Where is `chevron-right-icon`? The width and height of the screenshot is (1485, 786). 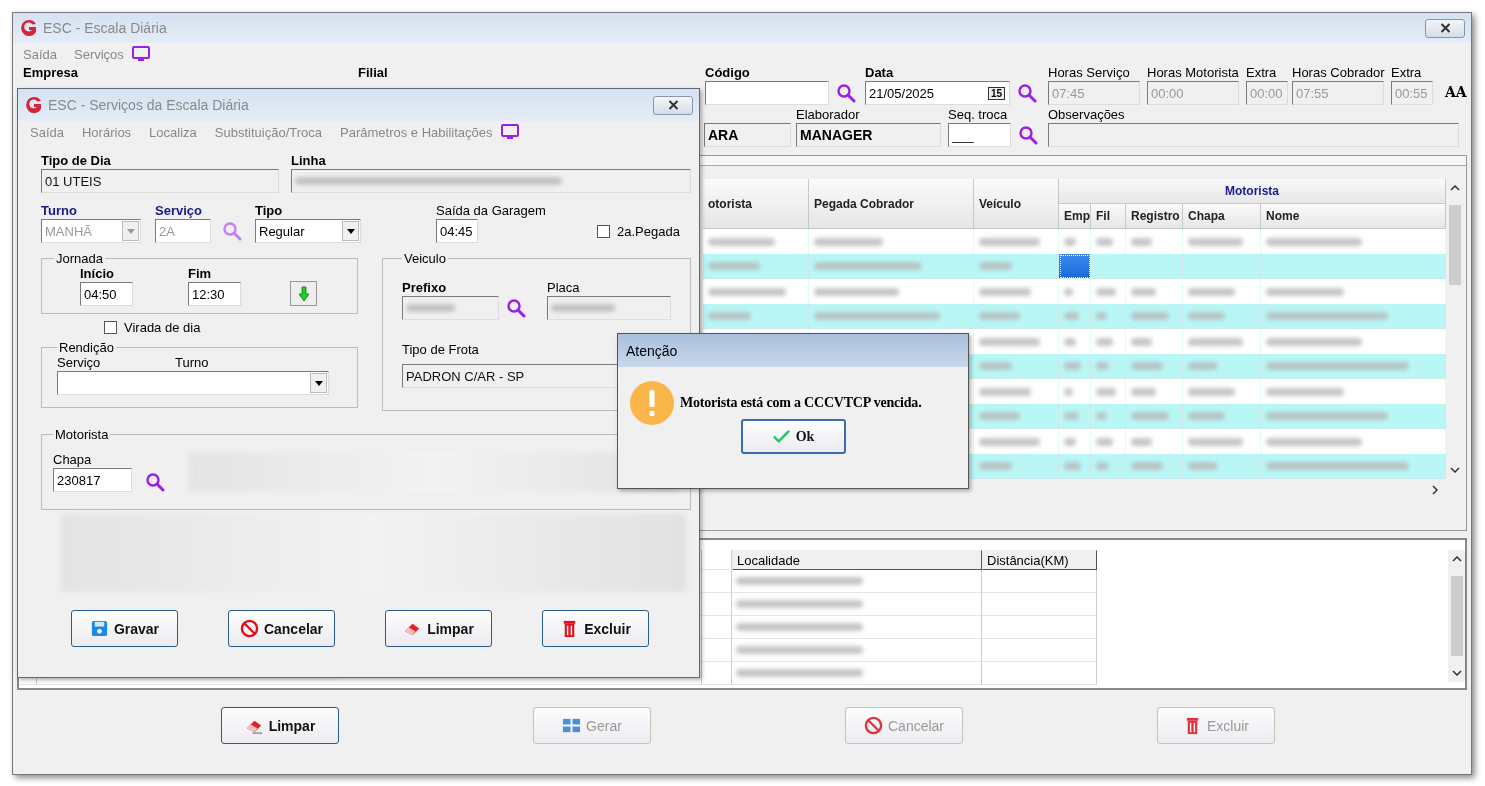 chevron-right-icon is located at coordinates (1435, 490).